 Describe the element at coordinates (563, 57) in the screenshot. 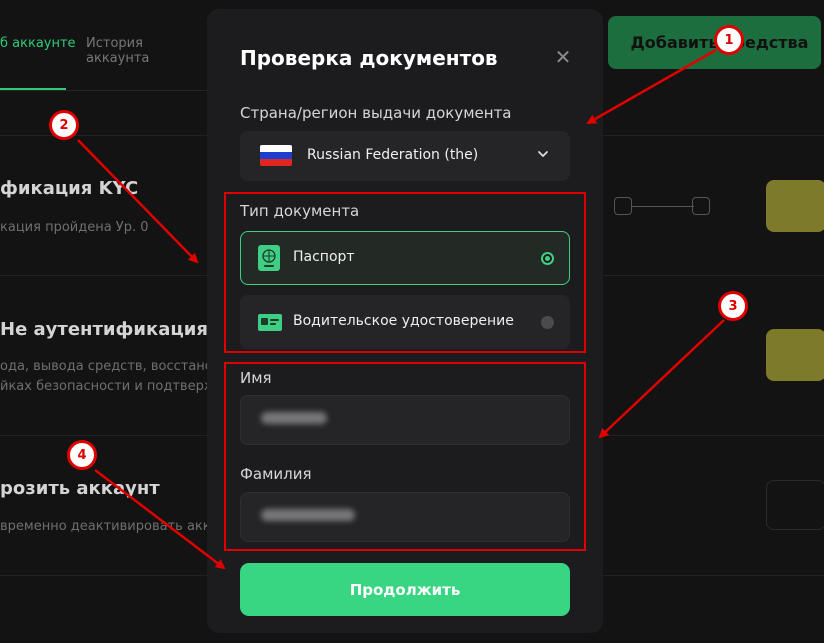

I see `close-icon: ✕` at that location.